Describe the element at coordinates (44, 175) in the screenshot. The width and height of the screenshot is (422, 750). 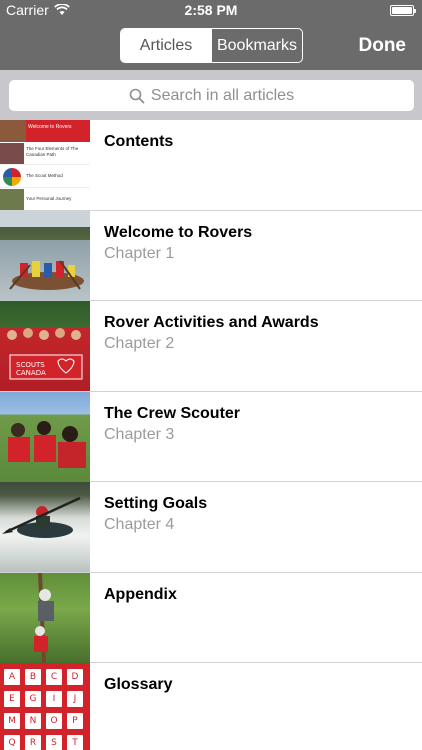
I see `contents-thumb-item-3: The Scout Method` at that location.